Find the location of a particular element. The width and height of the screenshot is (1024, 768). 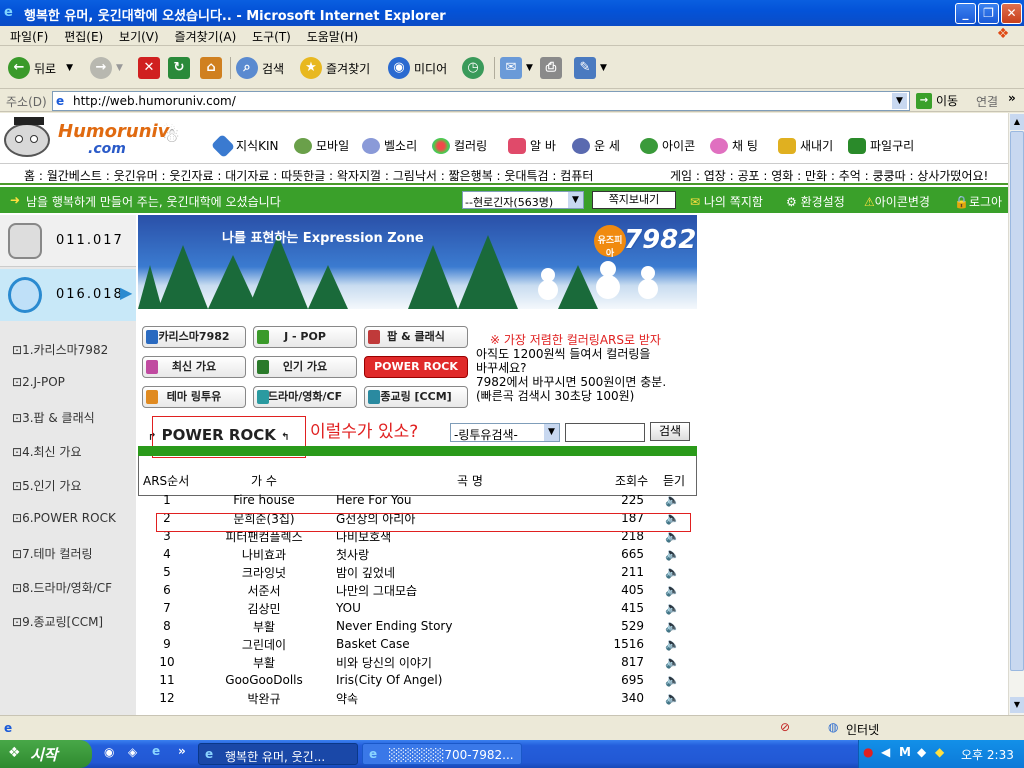

minimize-button: _ is located at coordinates (965, 13).